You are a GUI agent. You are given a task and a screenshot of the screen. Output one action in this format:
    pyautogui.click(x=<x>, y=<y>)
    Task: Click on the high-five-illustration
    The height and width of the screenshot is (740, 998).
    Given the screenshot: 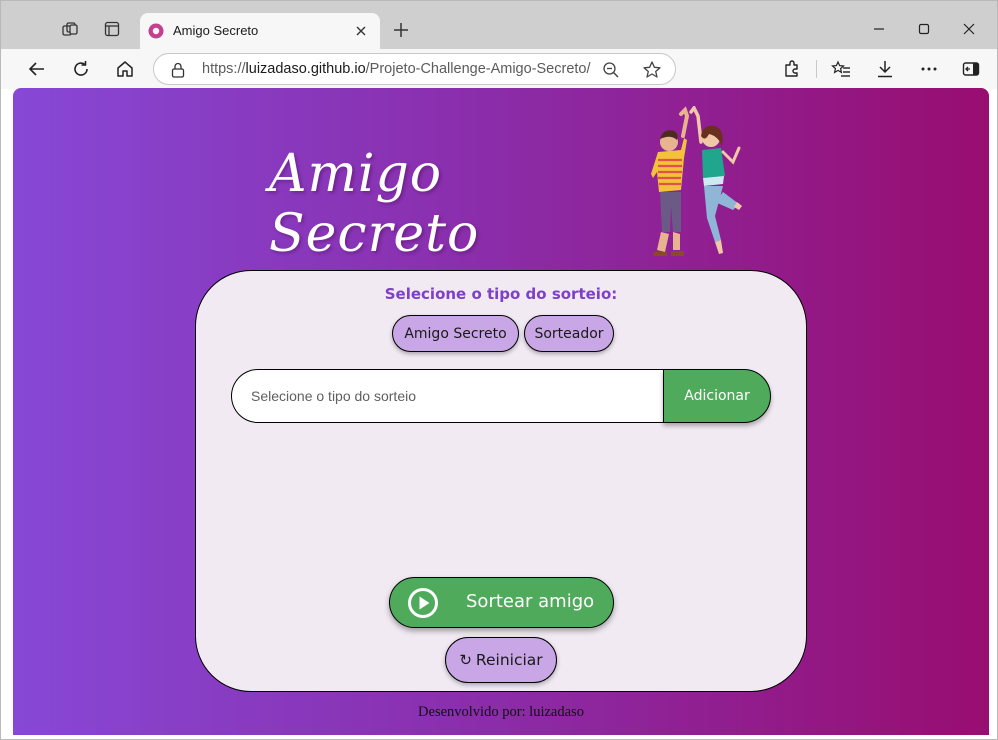 What is the action you would take?
    pyautogui.click(x=696, y=181)
    